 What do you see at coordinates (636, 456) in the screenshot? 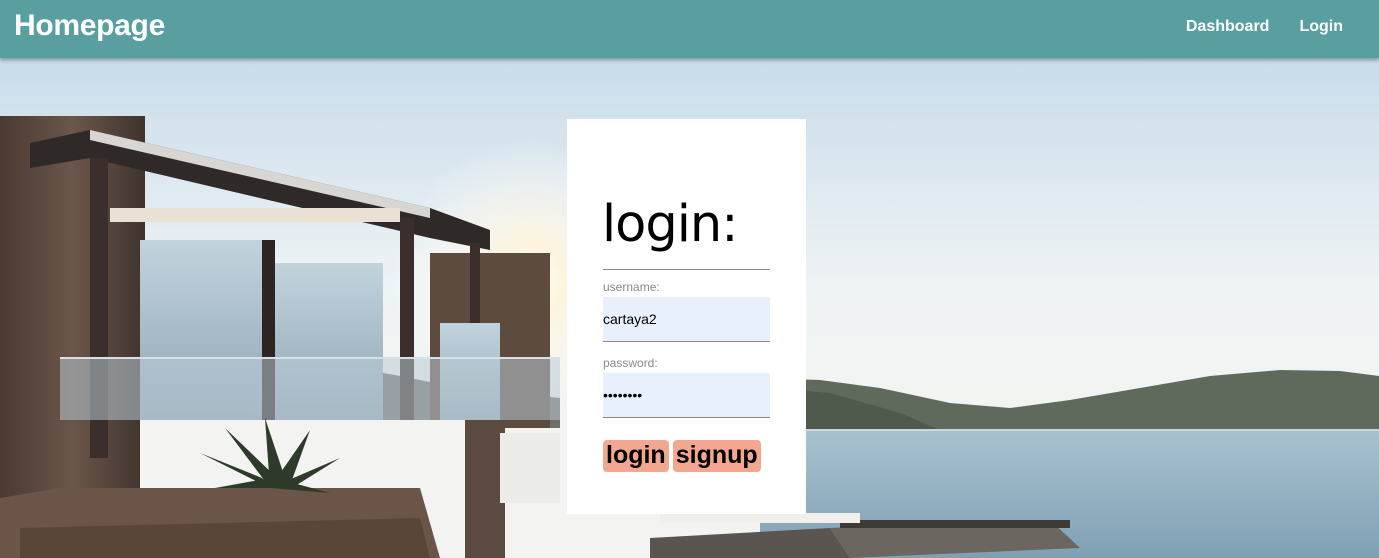
I see `login-button: login` at bounding box center [636, 456].